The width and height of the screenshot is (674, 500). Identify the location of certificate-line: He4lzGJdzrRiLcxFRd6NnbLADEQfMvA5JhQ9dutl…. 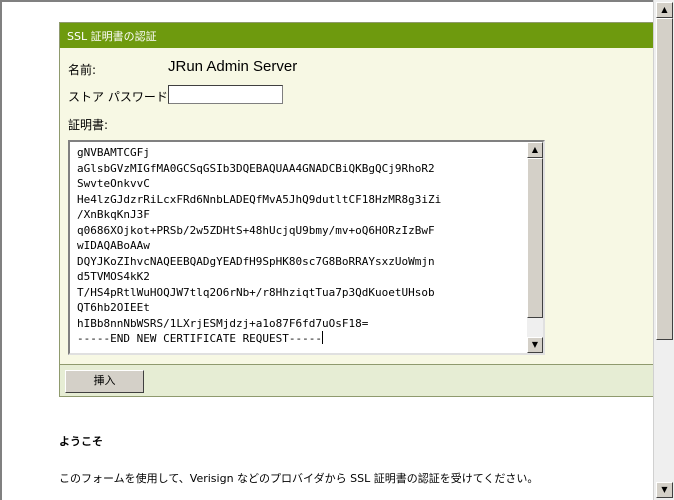
(259, 199).